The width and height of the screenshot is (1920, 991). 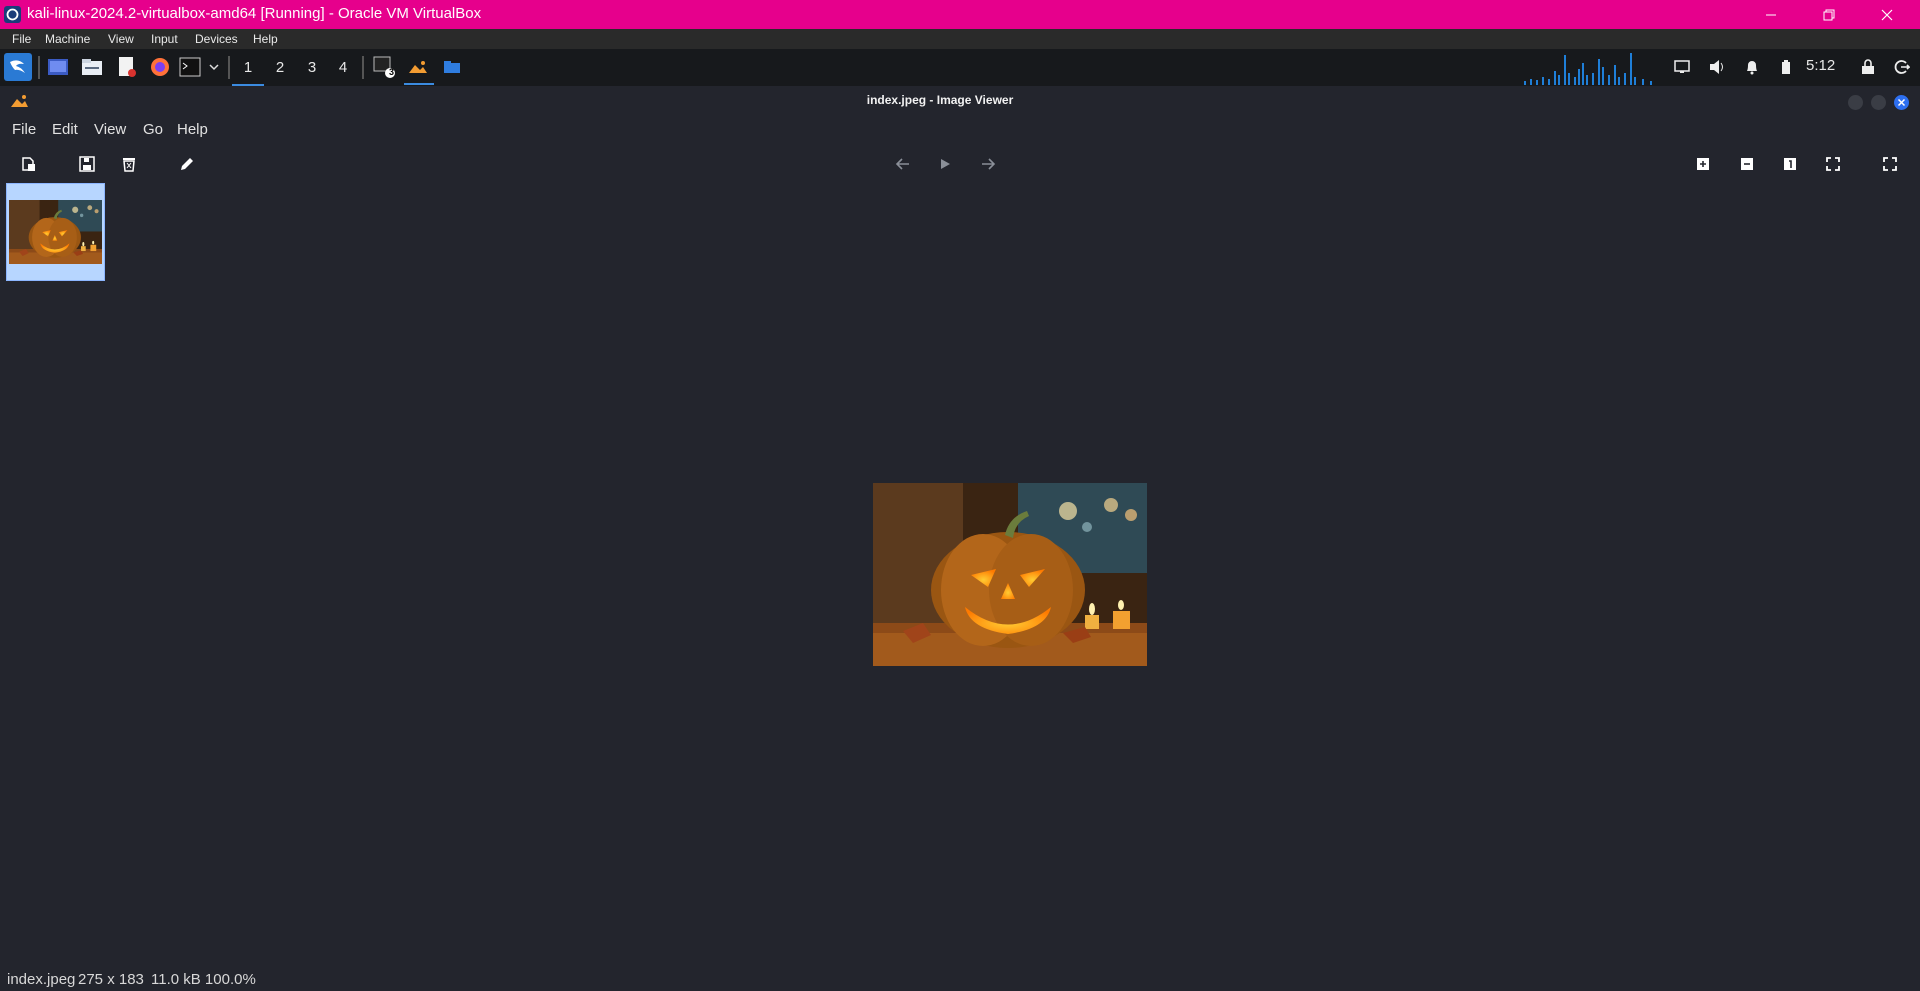 I want to click on host-menu-help: Help, so click(x=265, y=39).